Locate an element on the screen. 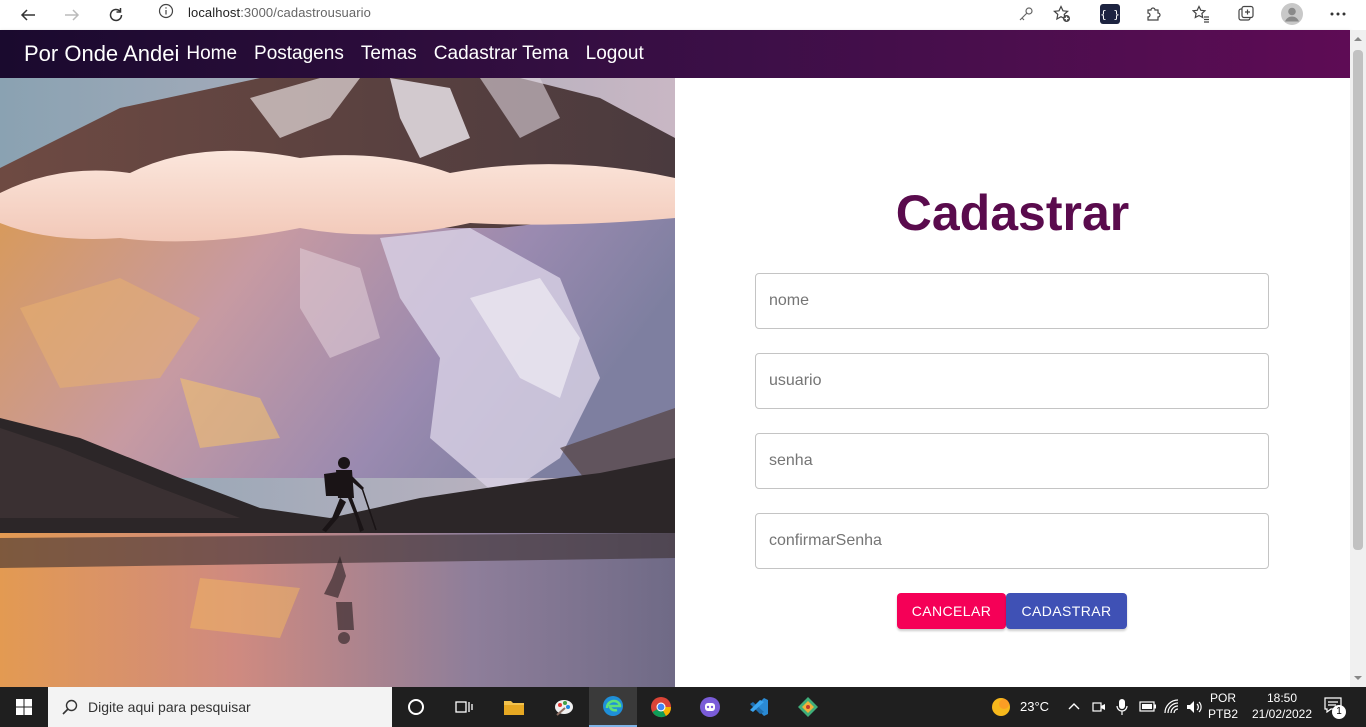  usuario-field is located at coordinates (1012, 381).